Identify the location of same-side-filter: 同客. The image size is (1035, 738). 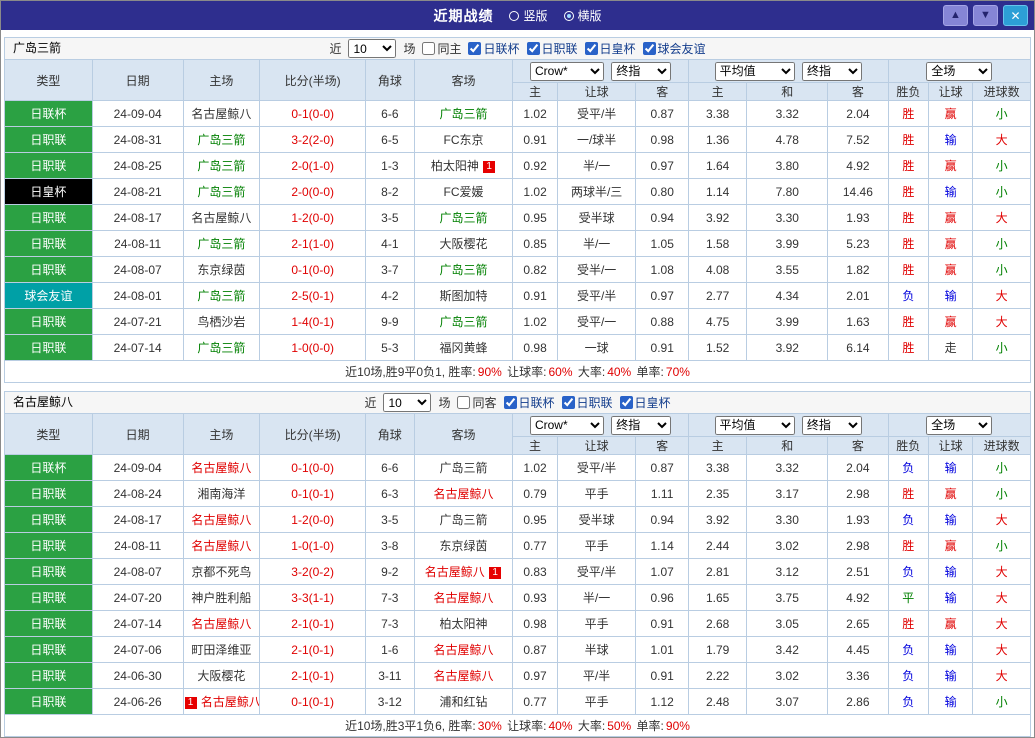
(477, 402).